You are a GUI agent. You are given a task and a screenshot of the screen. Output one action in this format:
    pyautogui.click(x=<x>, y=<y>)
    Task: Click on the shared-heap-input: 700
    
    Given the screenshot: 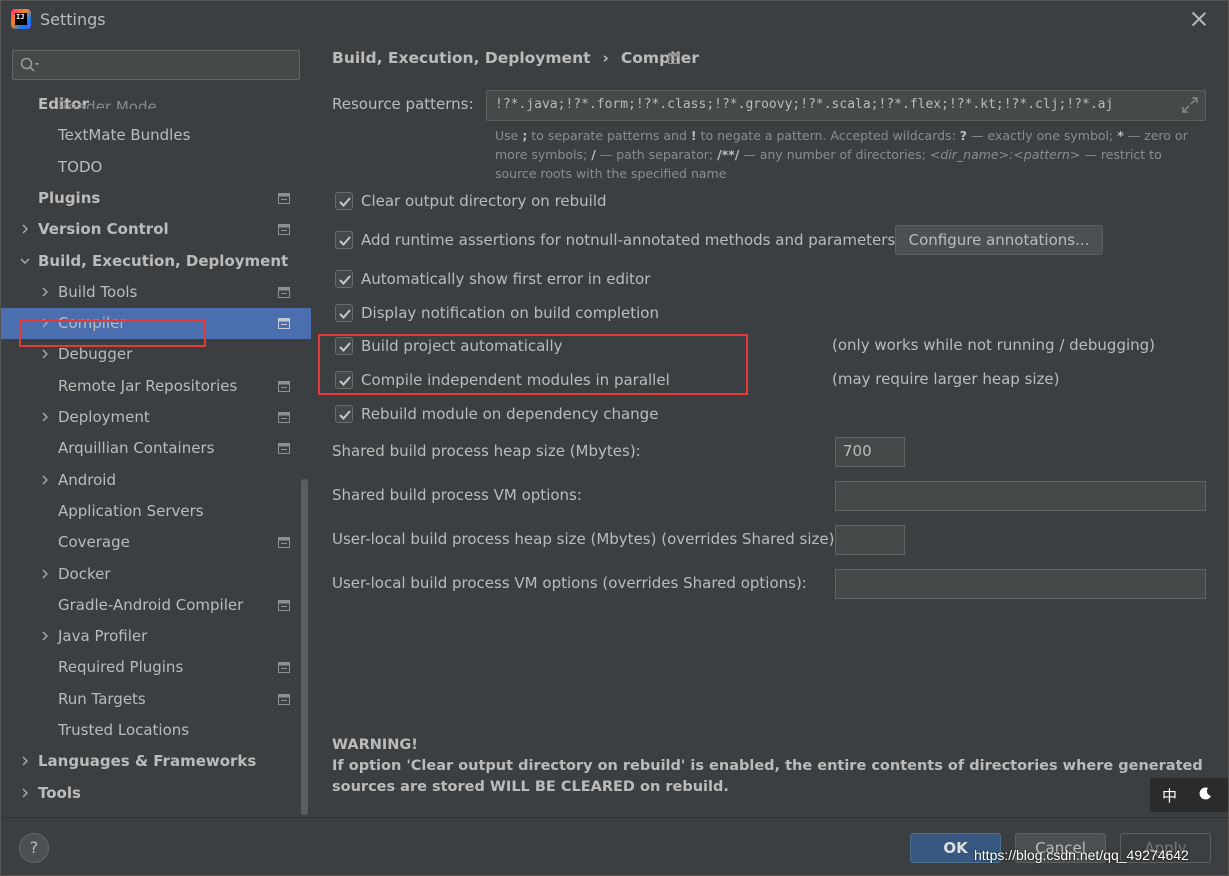 What is the action you would take?
    pyautogui.click(x=870, y=452)
    